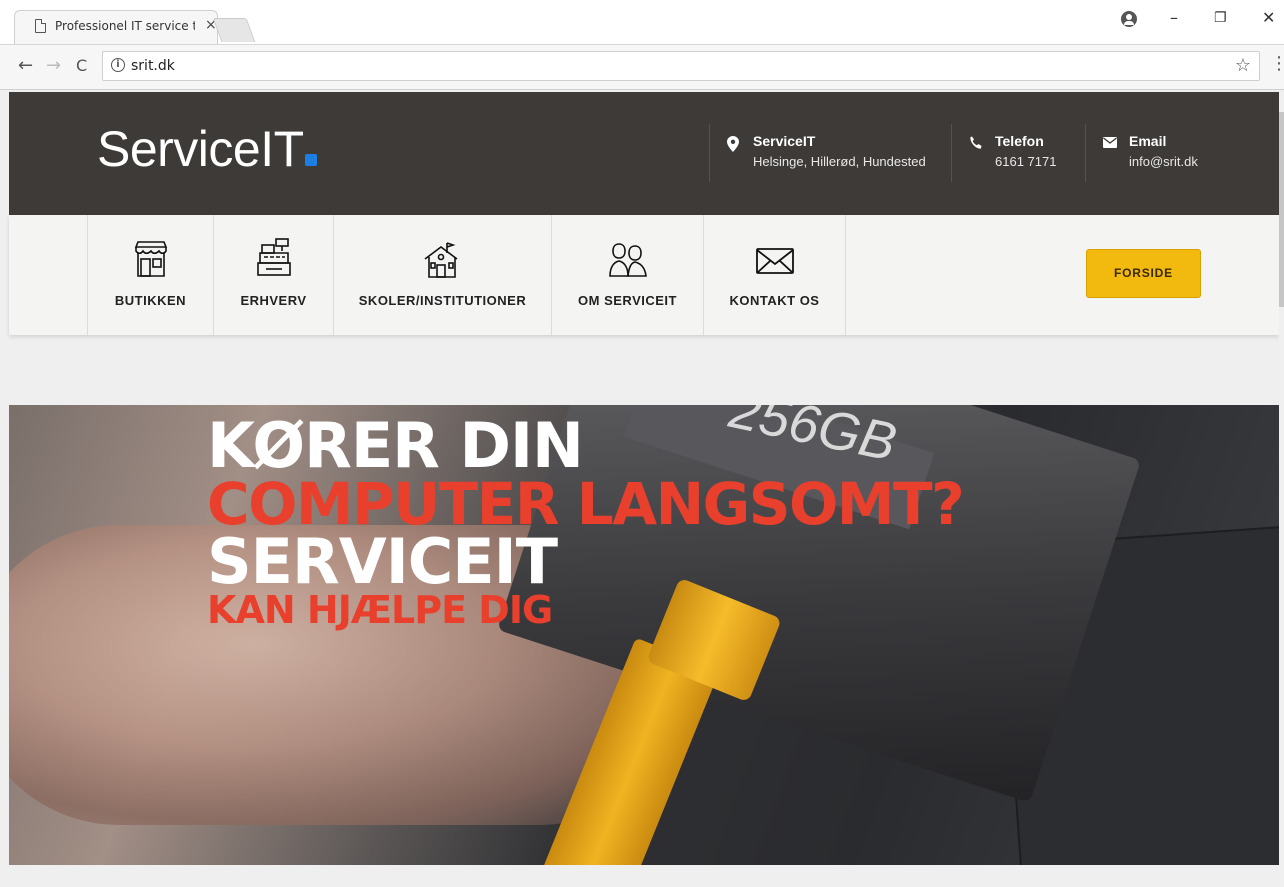  Describe the element at coordinates (81, 65) in the screenshot. I see `reload-icon: C` at that location.